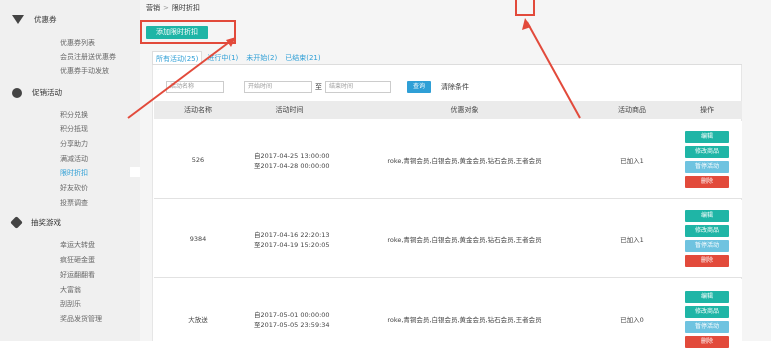  I want to click on arrow-to-top-box, so click(553, 70).